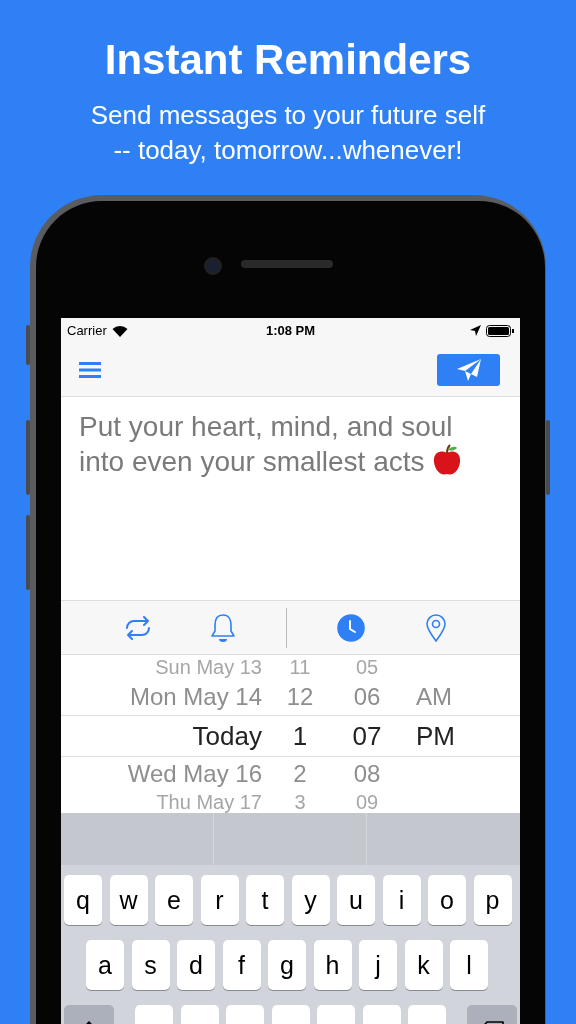 The width and height of the screenshot is (576, 1024). Describe the element at coordinates (378, 965) in the screenshot. I see `keyboard-key: j` at that location.